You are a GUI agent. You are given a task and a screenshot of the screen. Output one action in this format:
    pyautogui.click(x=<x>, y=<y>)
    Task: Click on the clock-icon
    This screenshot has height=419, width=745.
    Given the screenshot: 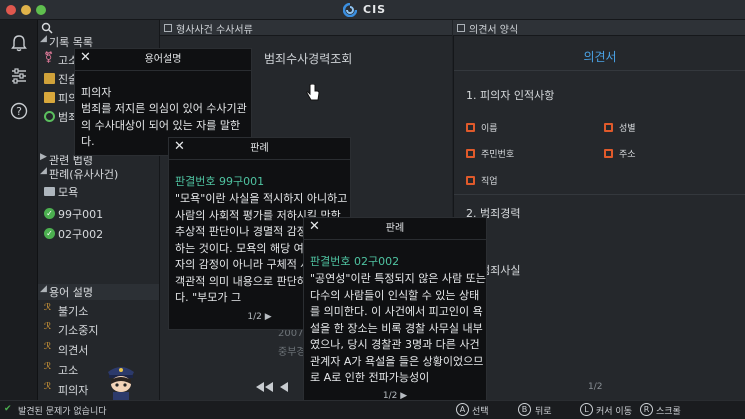 What is the action you would take?
    pyautogui.click(x=49, y=116)
    